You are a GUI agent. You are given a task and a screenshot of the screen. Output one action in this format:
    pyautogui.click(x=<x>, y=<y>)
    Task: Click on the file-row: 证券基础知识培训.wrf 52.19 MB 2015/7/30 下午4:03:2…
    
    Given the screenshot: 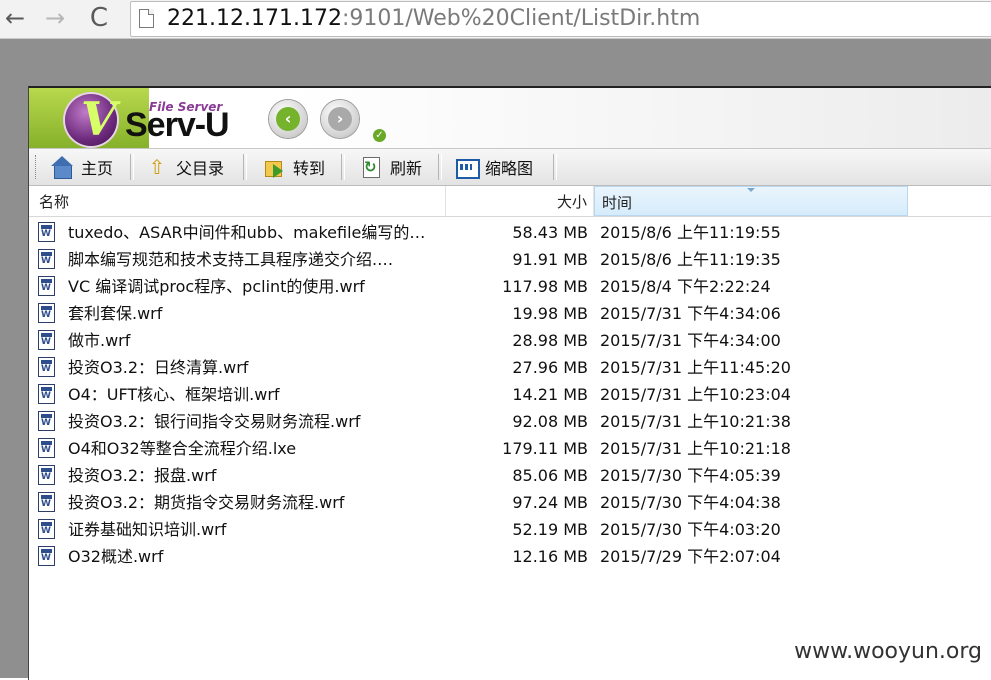 What is the action you would take?
    pyautogui.click(x=510, y=530)
    